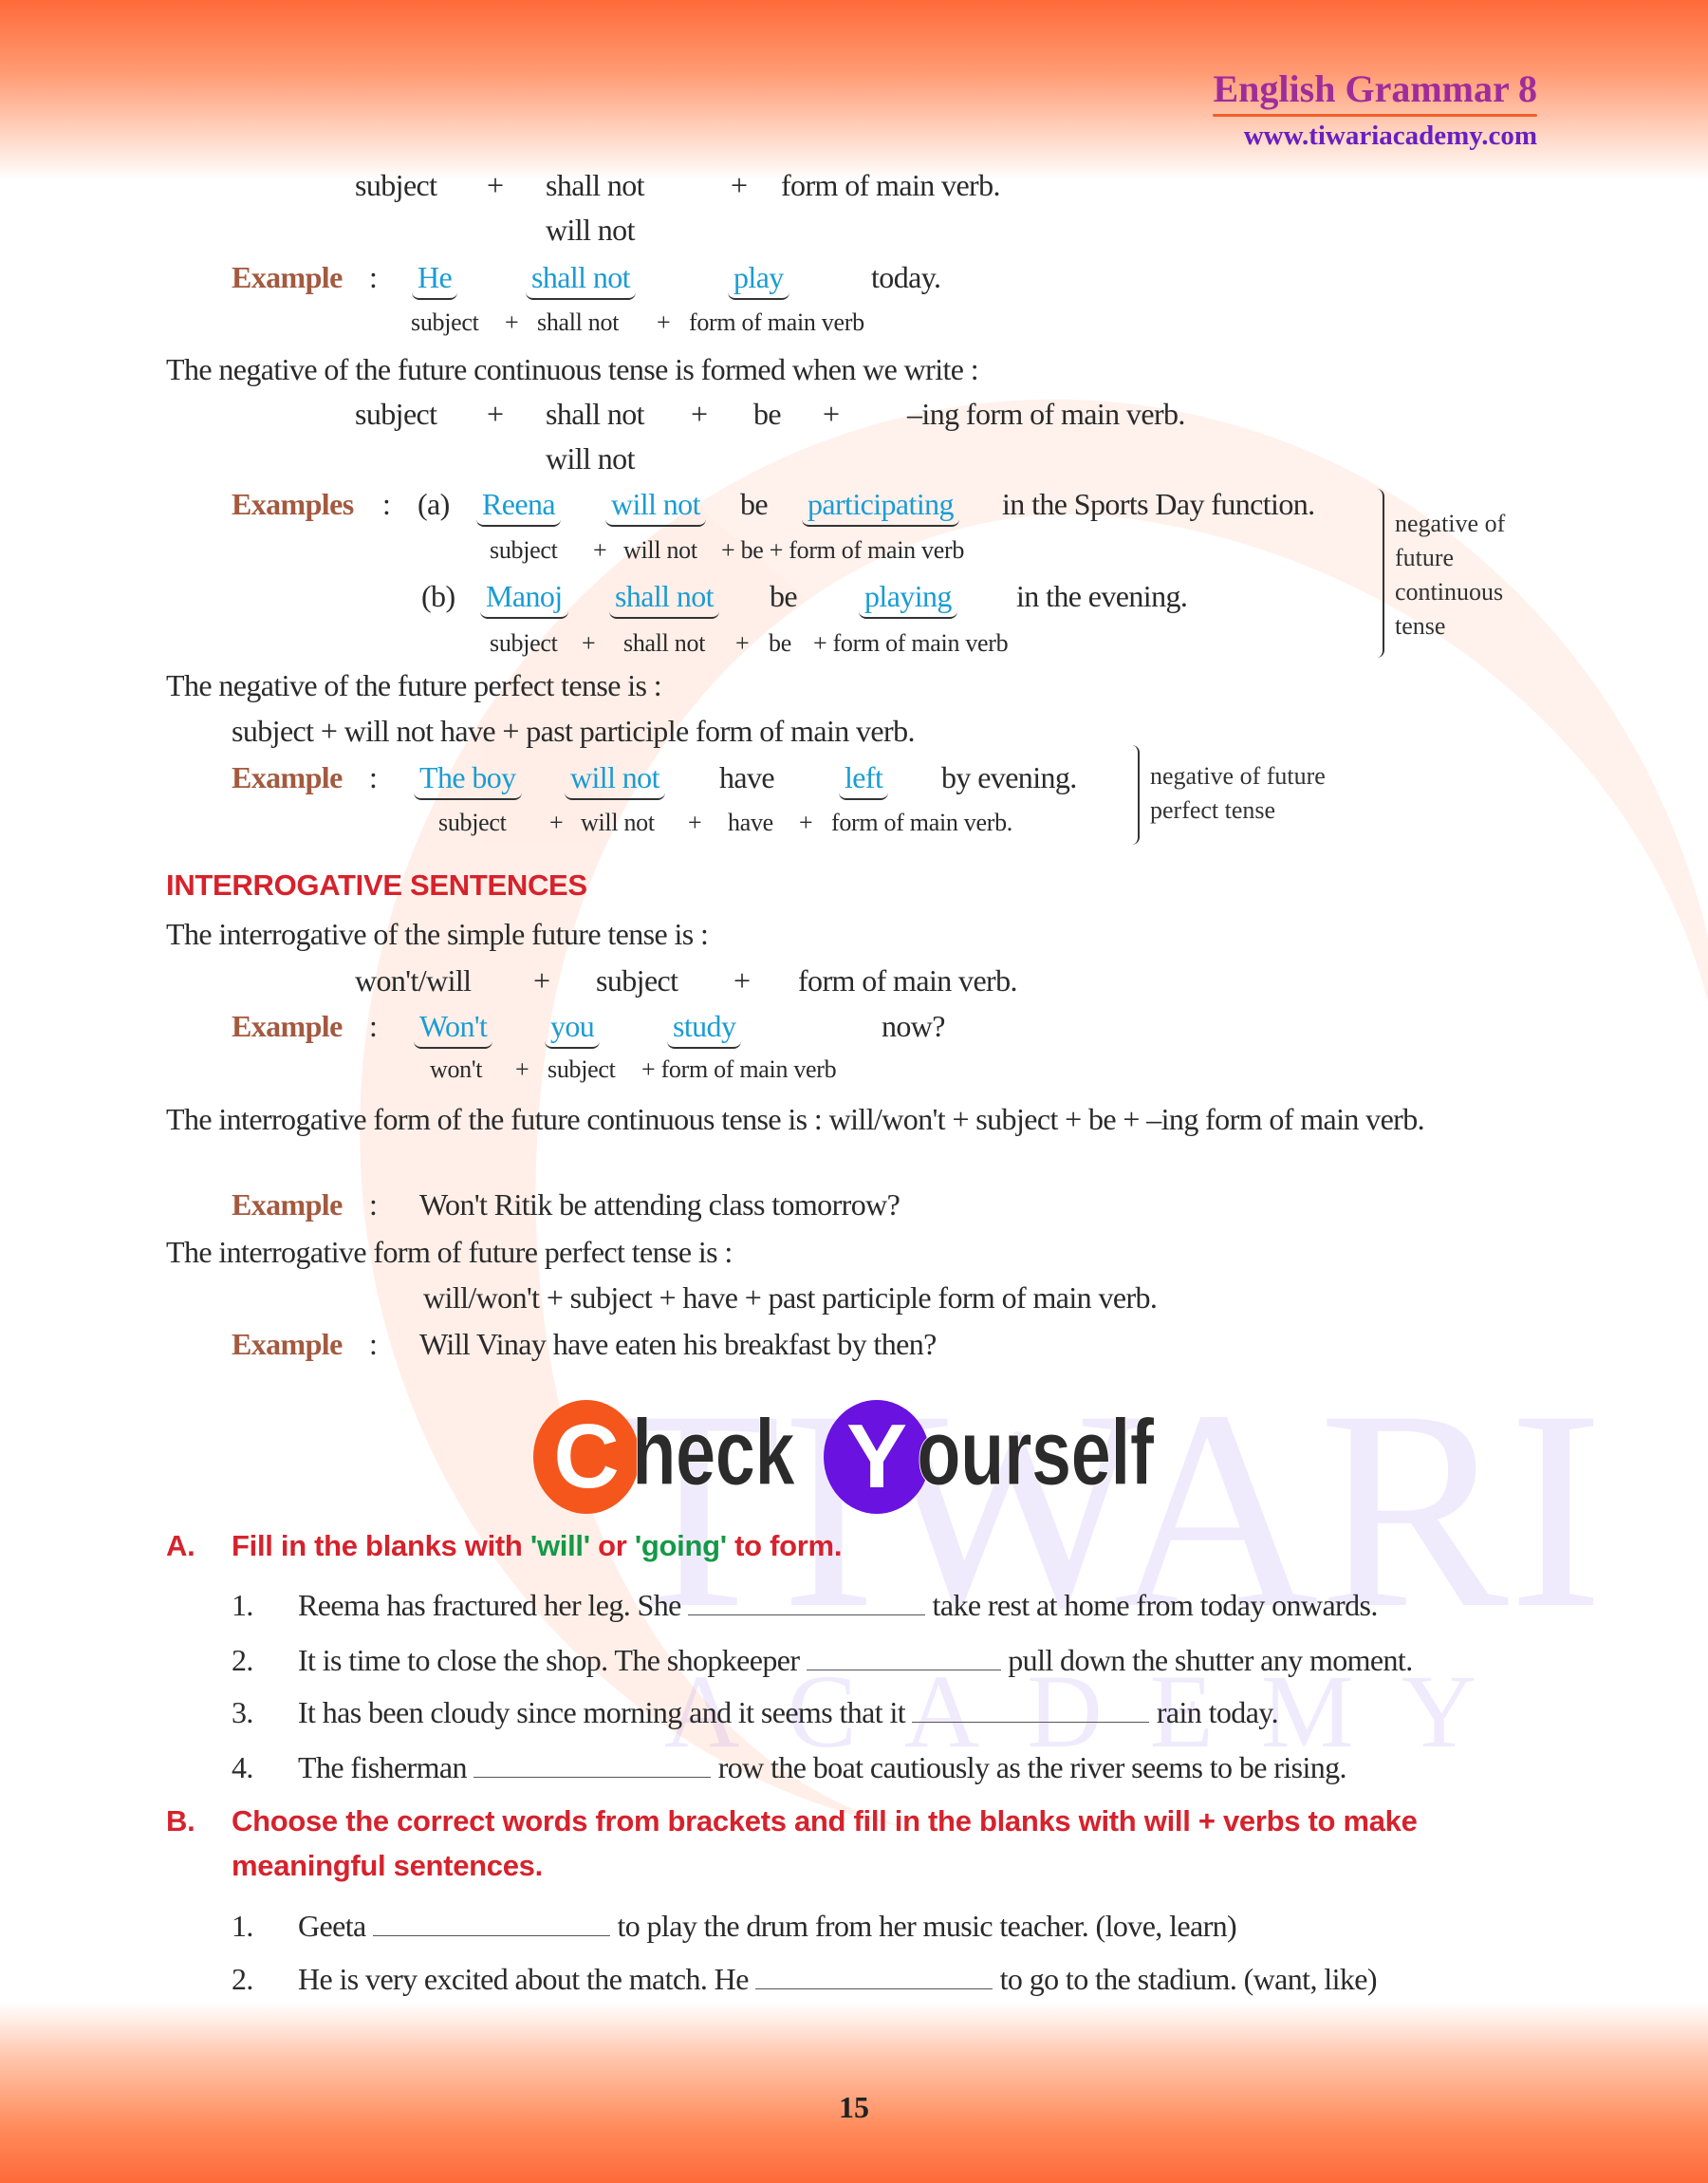  What do you see at coordinates (381, 1545) in the screenshot?
I see `title-part: Fill in the blanks with` at bounding box center [381, 1545].